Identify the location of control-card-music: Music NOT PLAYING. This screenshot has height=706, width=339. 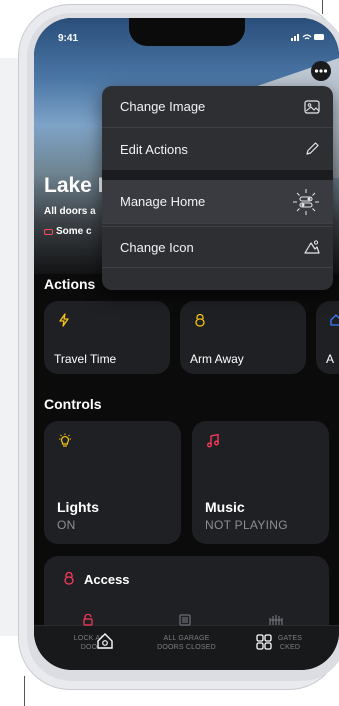
(260, 482).